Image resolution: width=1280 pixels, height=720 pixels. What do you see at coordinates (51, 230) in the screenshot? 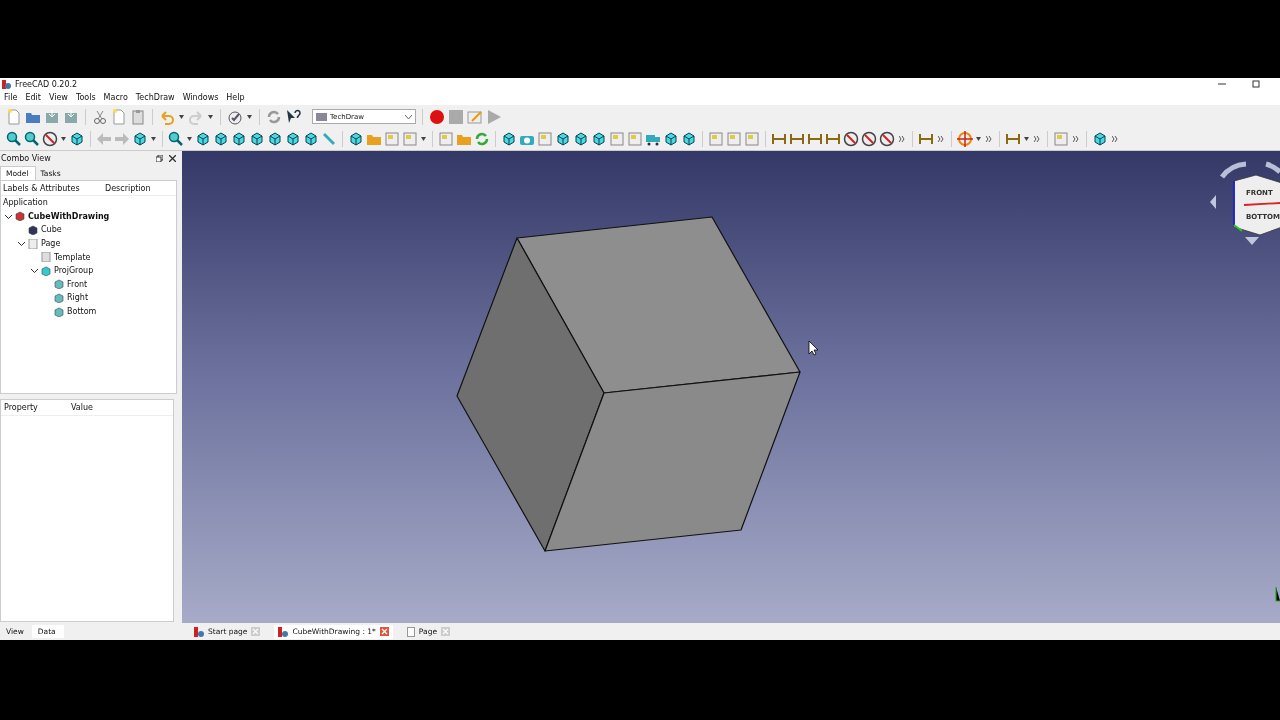
I see `tree-item: Cube` at bounding box center [51, 230].